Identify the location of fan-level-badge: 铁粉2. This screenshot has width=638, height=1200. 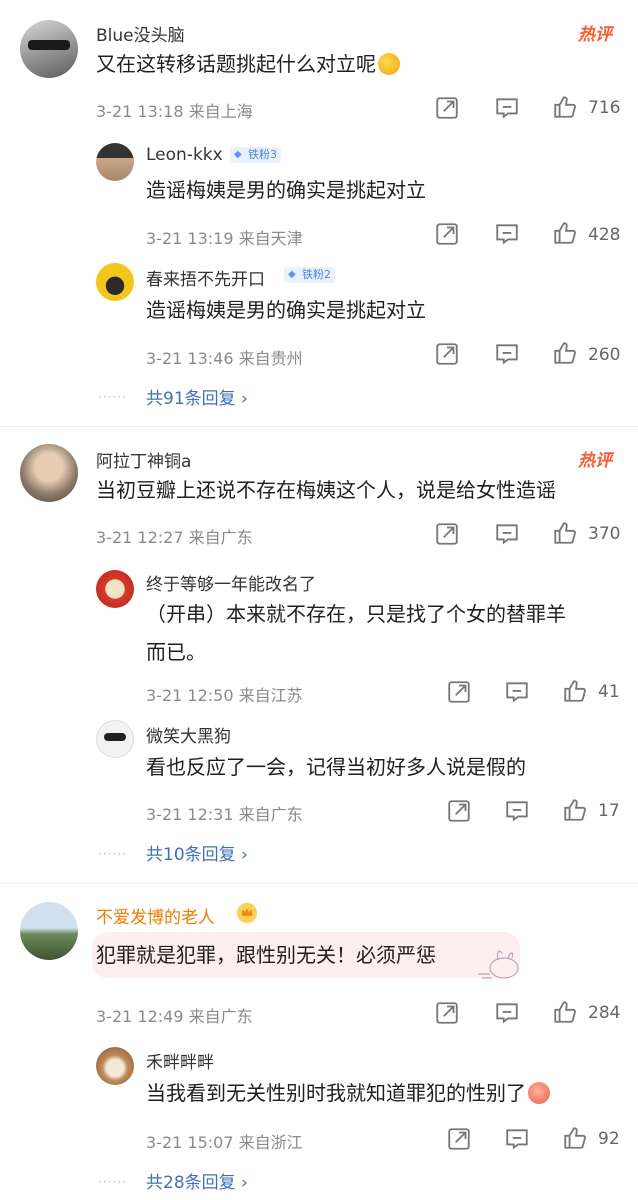
(309, 275).